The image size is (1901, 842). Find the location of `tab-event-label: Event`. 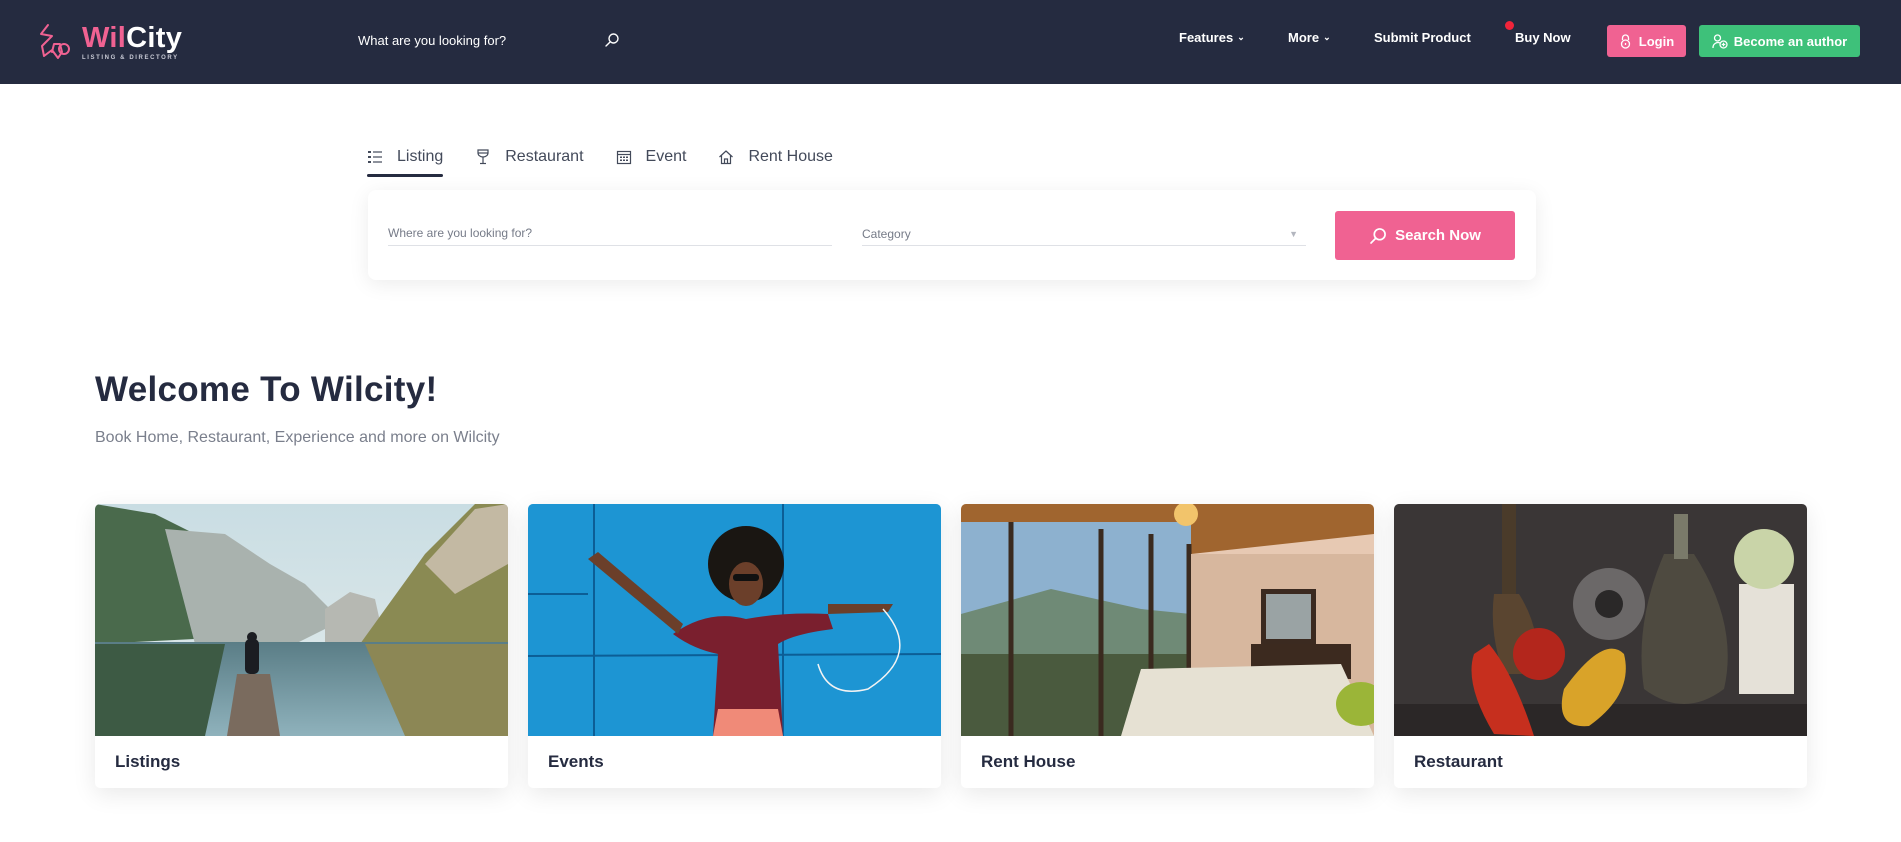

tab-event-label: Event is located at coordinates (666, 156).